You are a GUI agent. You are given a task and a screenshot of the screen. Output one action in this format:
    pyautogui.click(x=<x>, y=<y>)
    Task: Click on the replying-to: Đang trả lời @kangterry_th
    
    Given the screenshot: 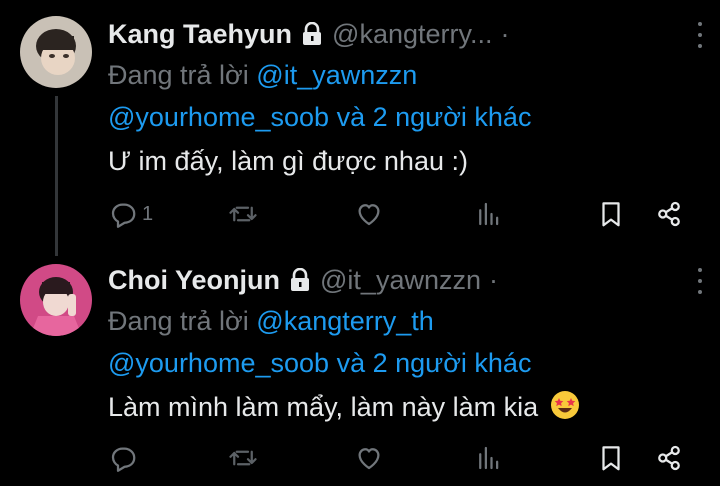 What is the action you would take?
    pyautogui.click(x=404, y=321)
    